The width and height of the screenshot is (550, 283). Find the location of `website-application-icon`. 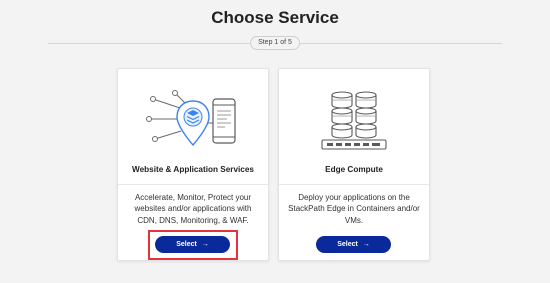

website-application-icon is located at coordinates (193, 120).